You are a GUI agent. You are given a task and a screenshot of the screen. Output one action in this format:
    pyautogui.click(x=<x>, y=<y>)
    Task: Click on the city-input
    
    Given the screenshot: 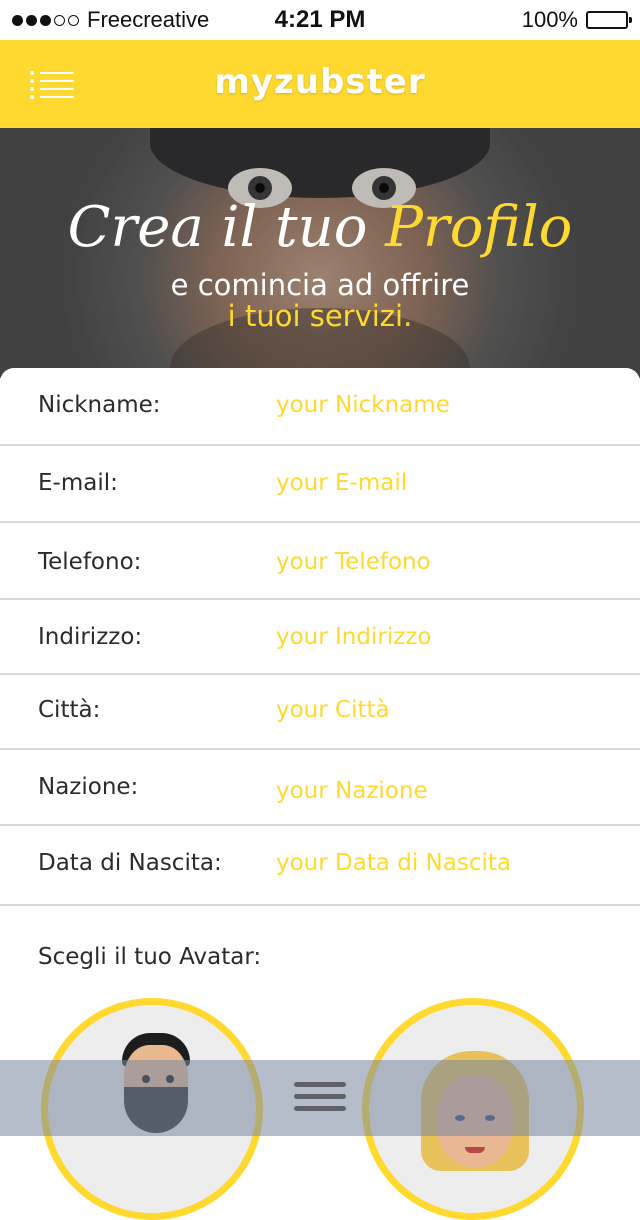 What is the action you would take?
    pyautogui.click(x=446, y=710)
    